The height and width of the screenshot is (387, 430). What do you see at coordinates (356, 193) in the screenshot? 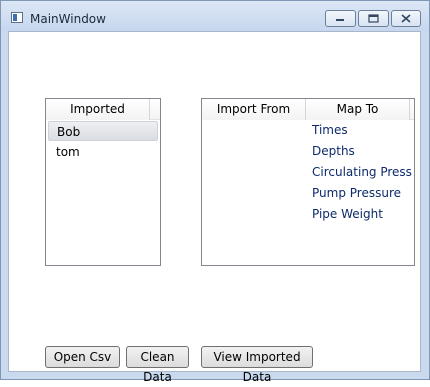
I see `table-cell-map-to: Pump Pressure` at bounding box center [356, 193].